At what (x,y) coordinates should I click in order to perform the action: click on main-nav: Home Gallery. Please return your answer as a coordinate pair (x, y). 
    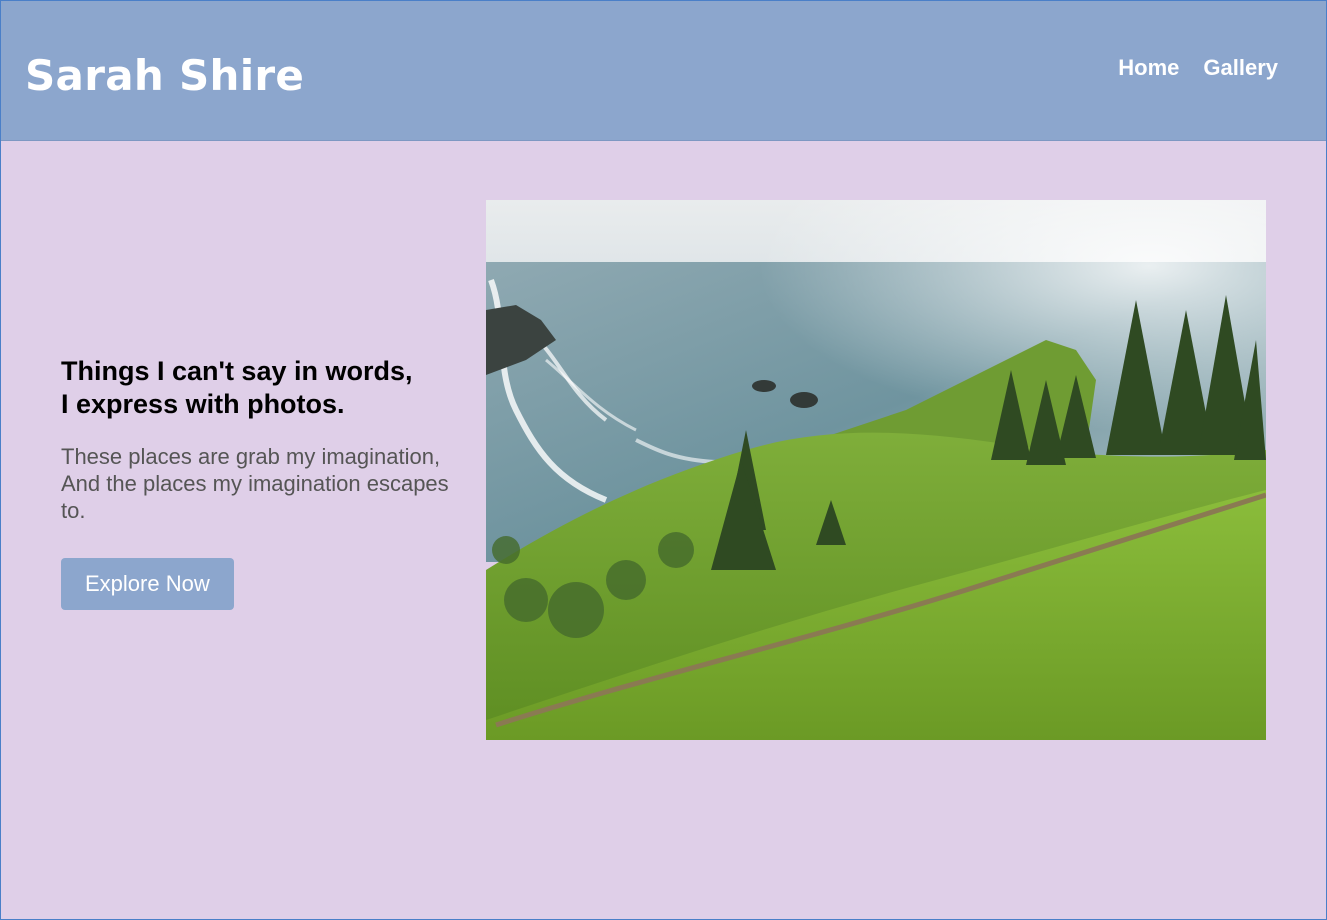
    Looking at the image, I should click on (1198, 68).